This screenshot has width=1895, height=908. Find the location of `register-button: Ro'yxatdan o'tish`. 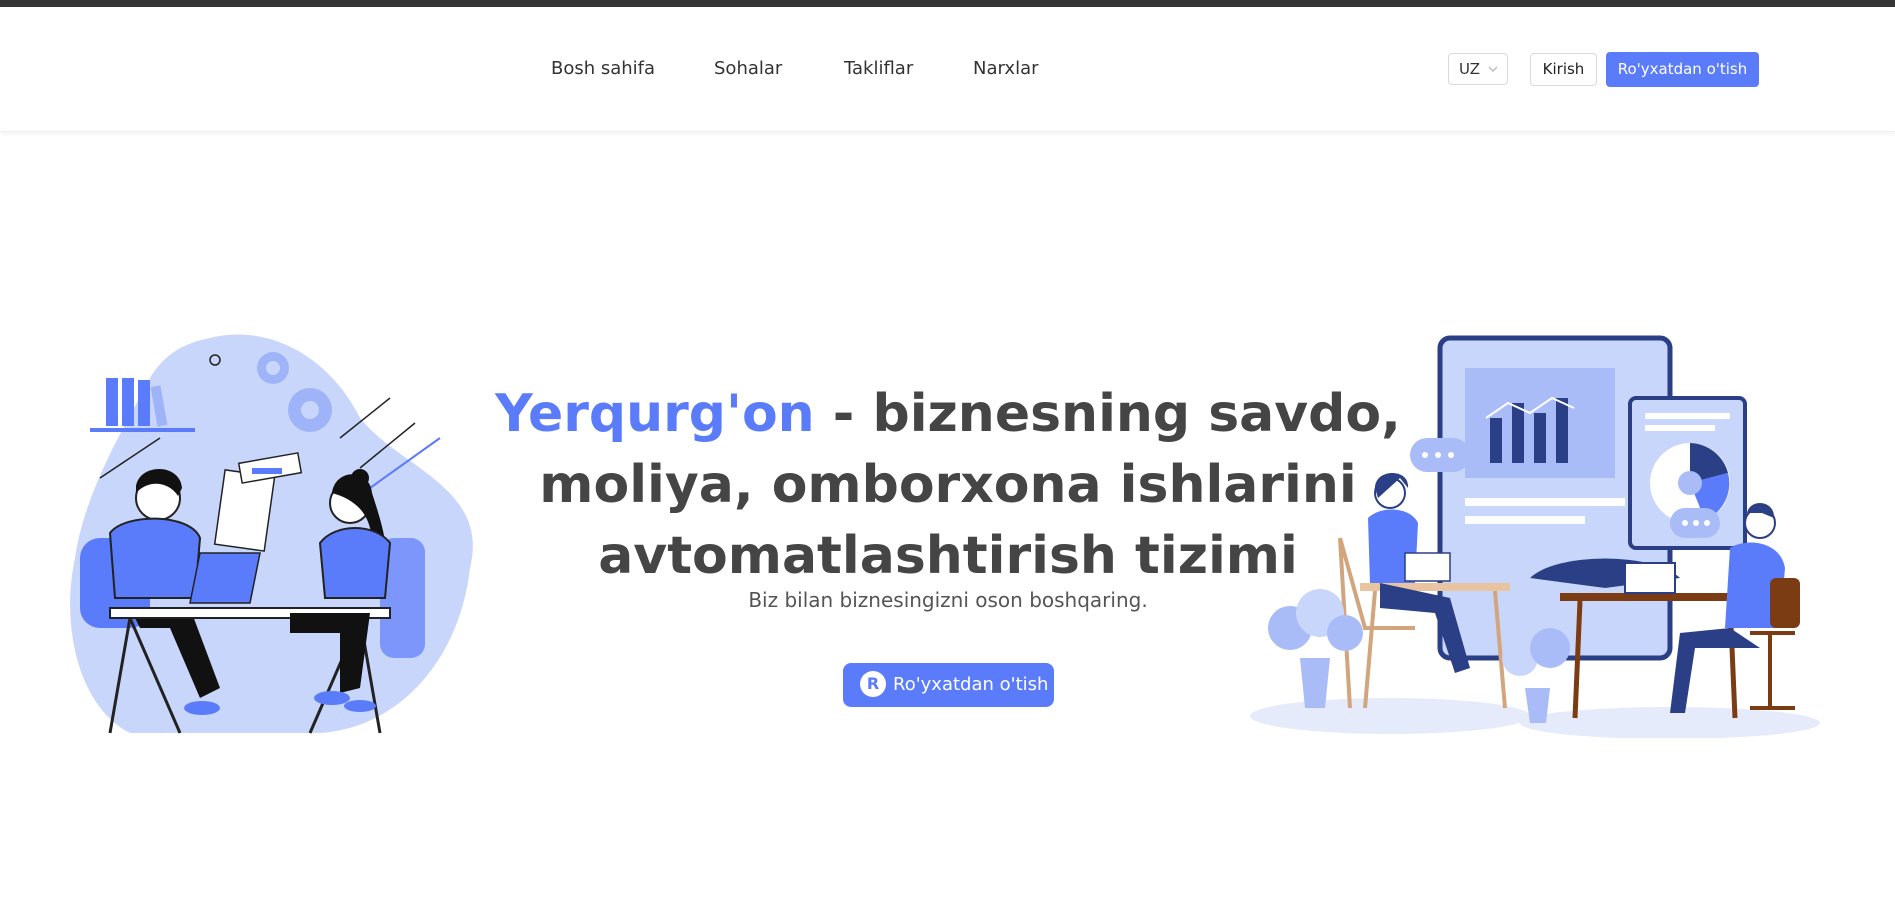

register-button: Ro'yxatdan o'tish is located at coordinates (1682, 69).